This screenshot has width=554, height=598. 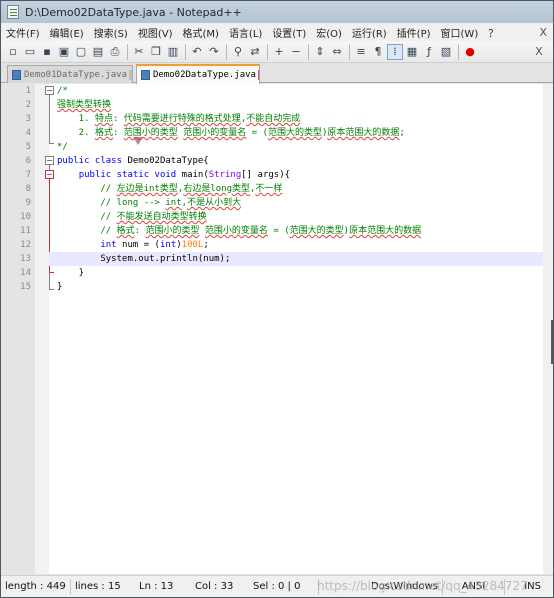 I want to click on line-number: 8, so click(x=28, y=189).